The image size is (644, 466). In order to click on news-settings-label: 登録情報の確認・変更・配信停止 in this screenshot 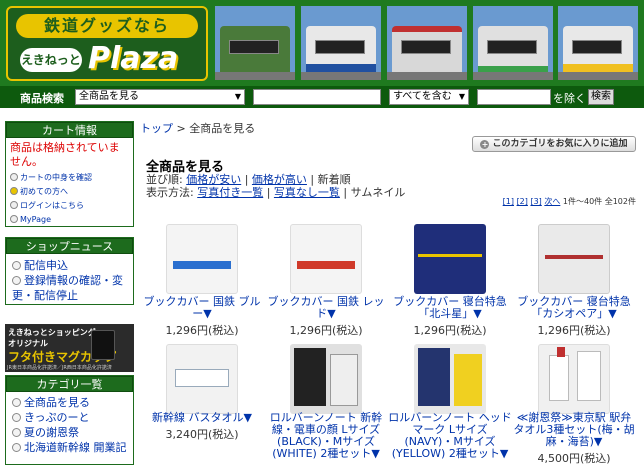, I will do `click(67, 288)`.